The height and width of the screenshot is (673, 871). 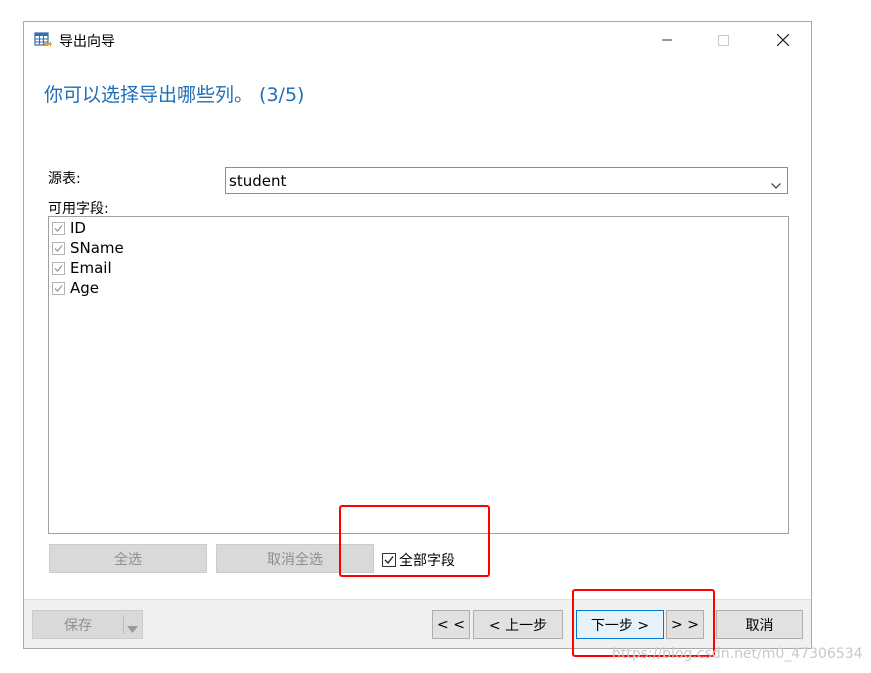 I want to click on split-divider, so click(x=123, y=624).